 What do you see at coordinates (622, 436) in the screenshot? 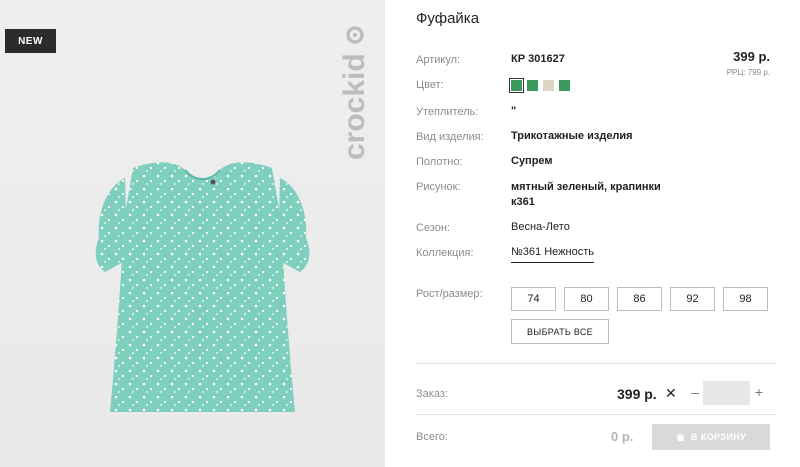
I see `total-price: 0 р.` at bounding box center [622, 436].